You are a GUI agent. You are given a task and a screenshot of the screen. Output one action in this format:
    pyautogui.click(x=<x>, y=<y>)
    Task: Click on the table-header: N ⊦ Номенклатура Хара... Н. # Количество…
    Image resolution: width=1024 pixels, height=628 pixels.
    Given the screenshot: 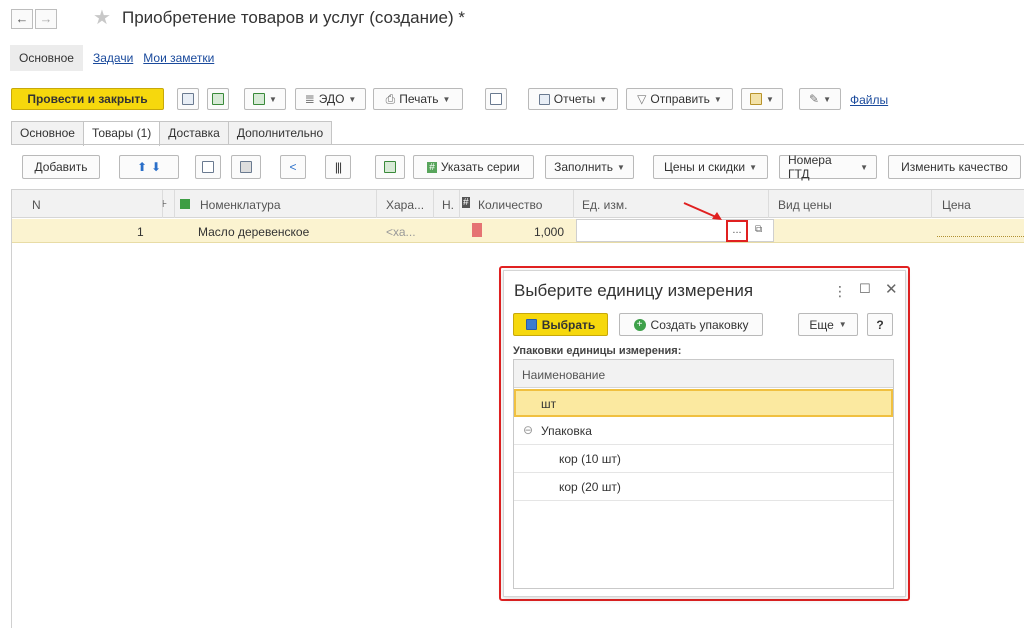 What is the action you would take?
    pyautogui.click(x=518, y=204)
    